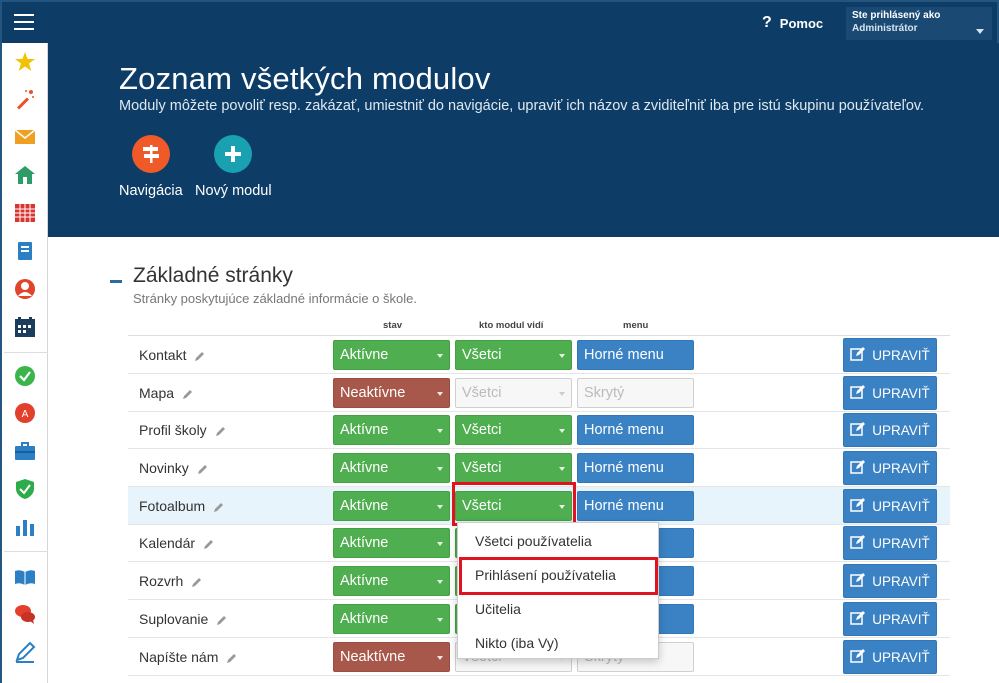 The image size is (999, 683). Describe the element at coordinates (558, 541) in the screenshot. I see `option-all-users: Všetci používatelia` at that location.